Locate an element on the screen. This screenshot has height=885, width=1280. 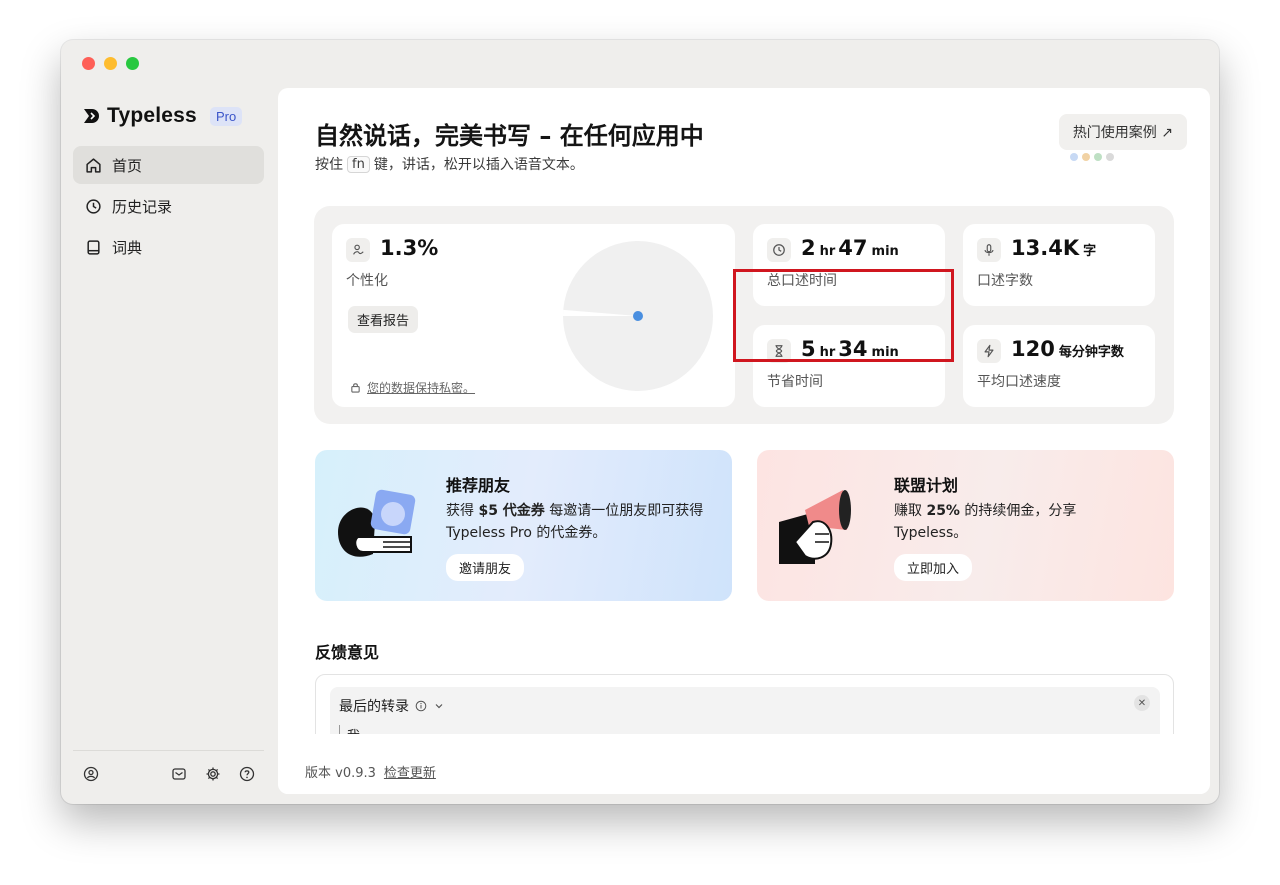
mail-icon is located at coordinates (179, 774).